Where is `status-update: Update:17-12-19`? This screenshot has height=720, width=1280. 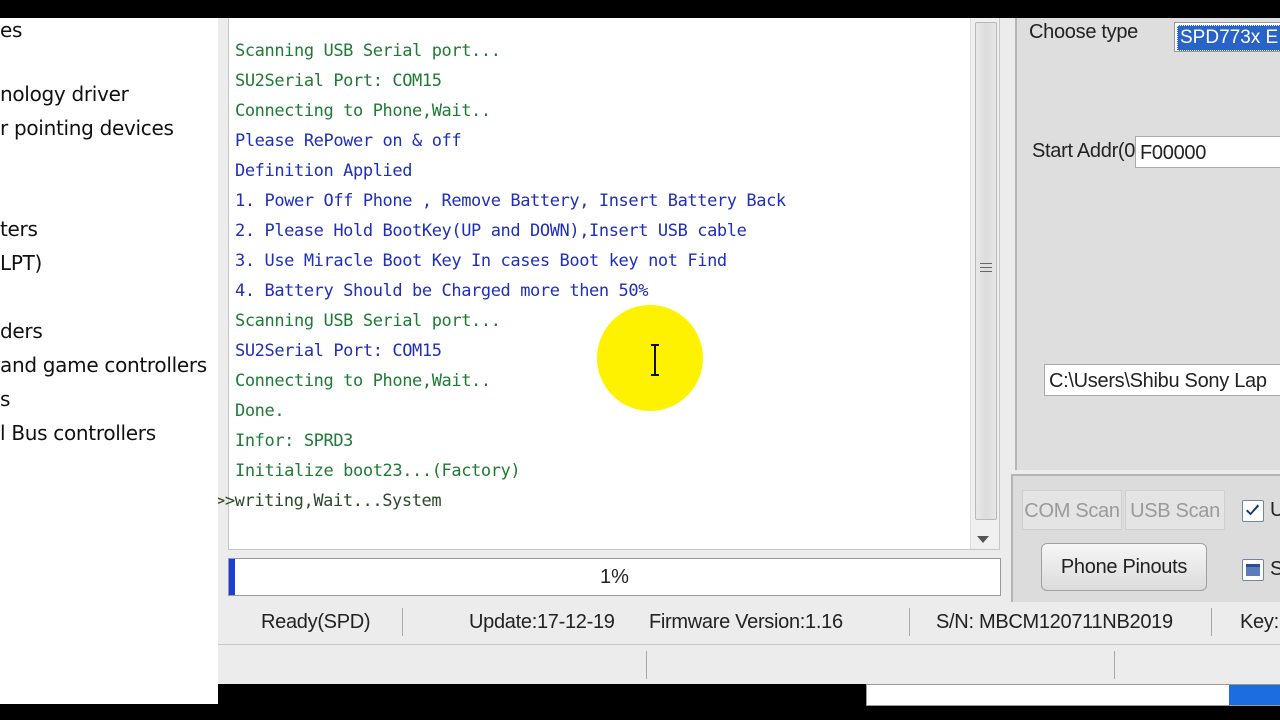 status-update: Update:17-12-19 is located at coordinates (542, 622).